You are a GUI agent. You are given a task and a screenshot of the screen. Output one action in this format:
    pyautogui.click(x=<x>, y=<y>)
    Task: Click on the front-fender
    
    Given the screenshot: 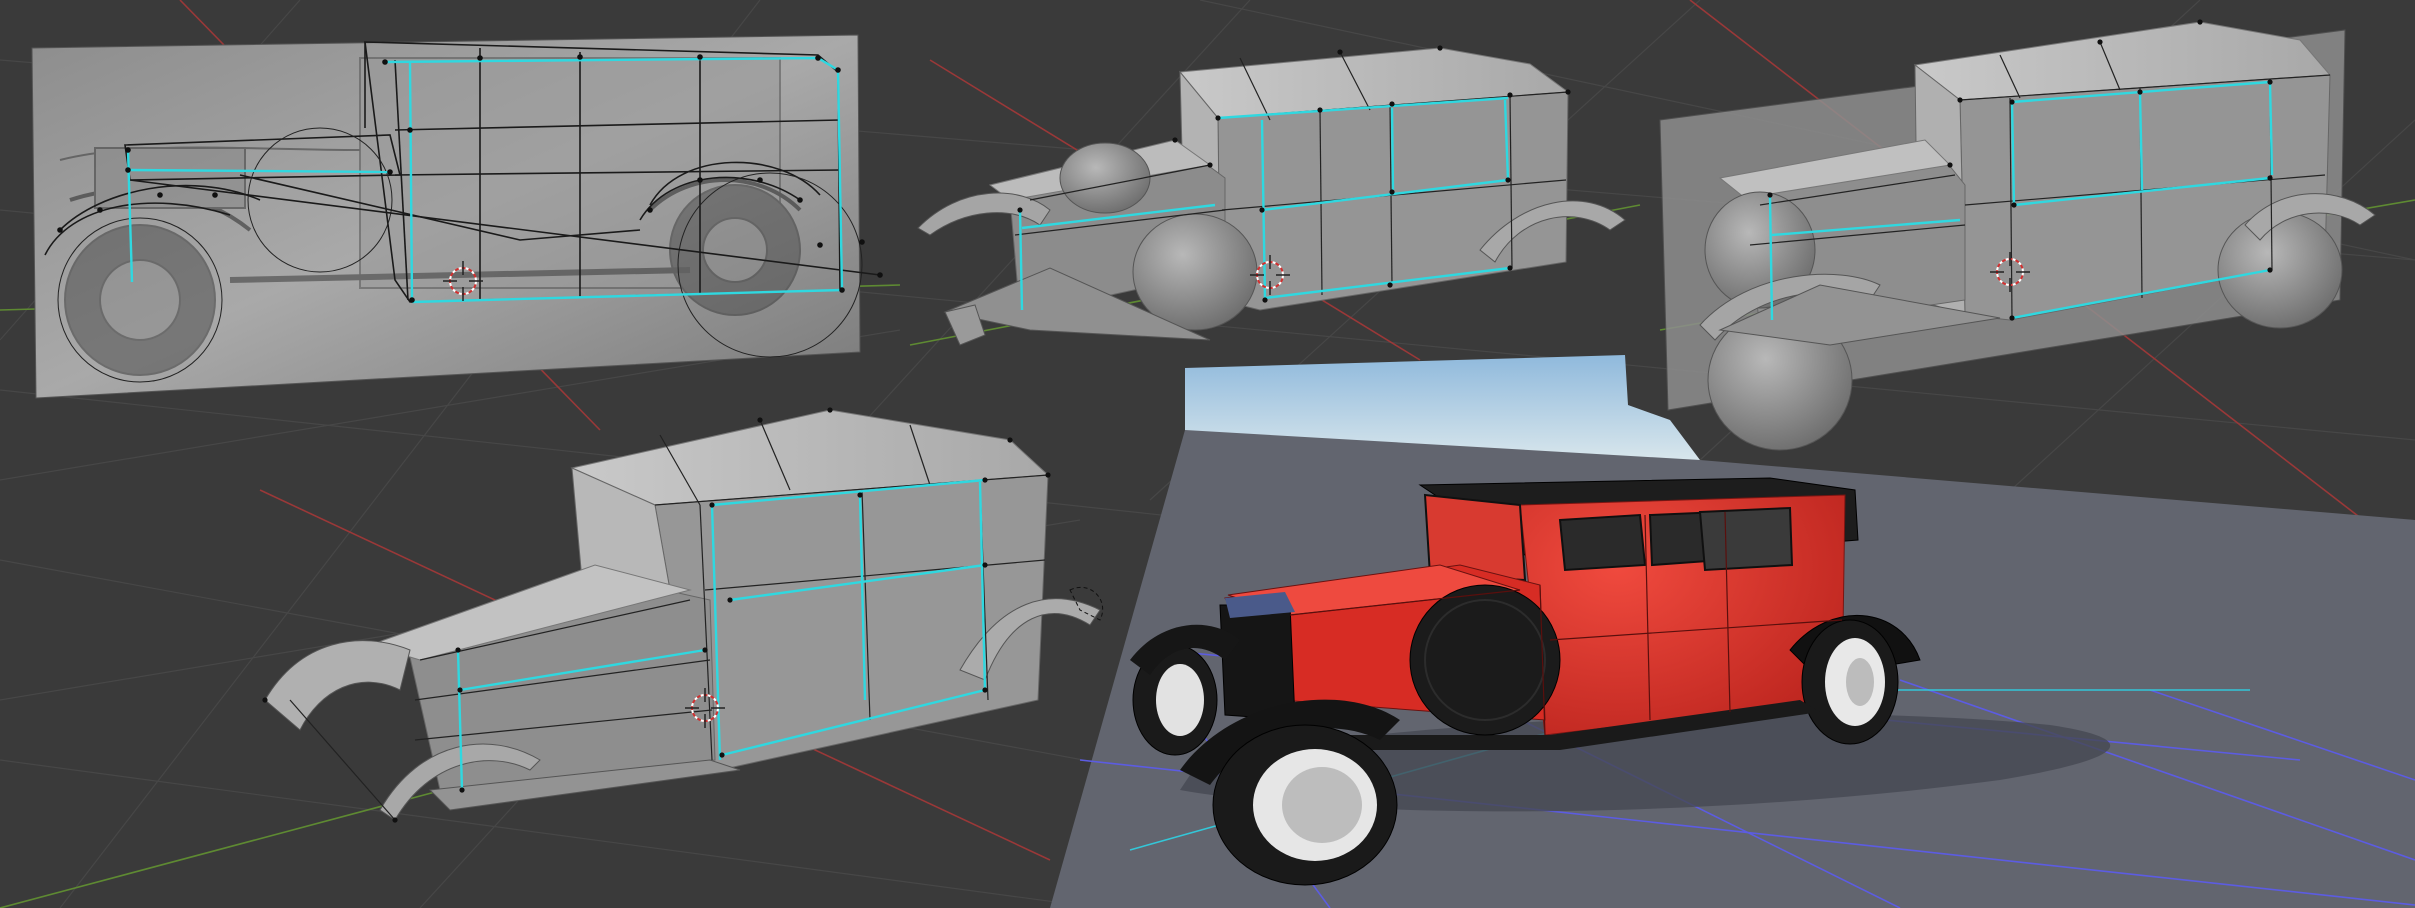 What is the action you would take?
    pyautogui.click(x=337, y=685)
    